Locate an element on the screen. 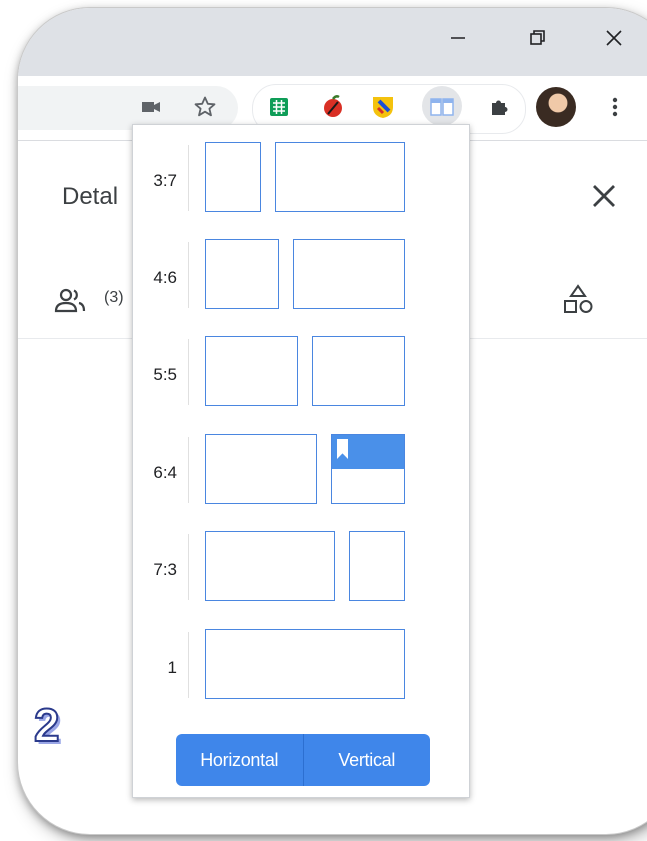 This screenshot has height=841, width=647. close-icon is located at coordinates (614, 38).